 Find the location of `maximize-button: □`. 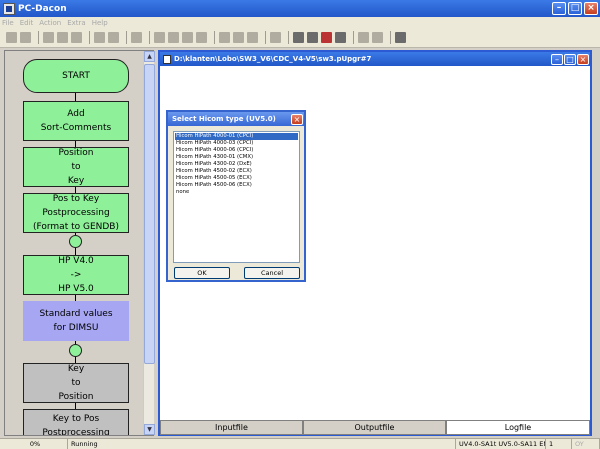

maximize-button: □ is located at coordinates (575, 8).